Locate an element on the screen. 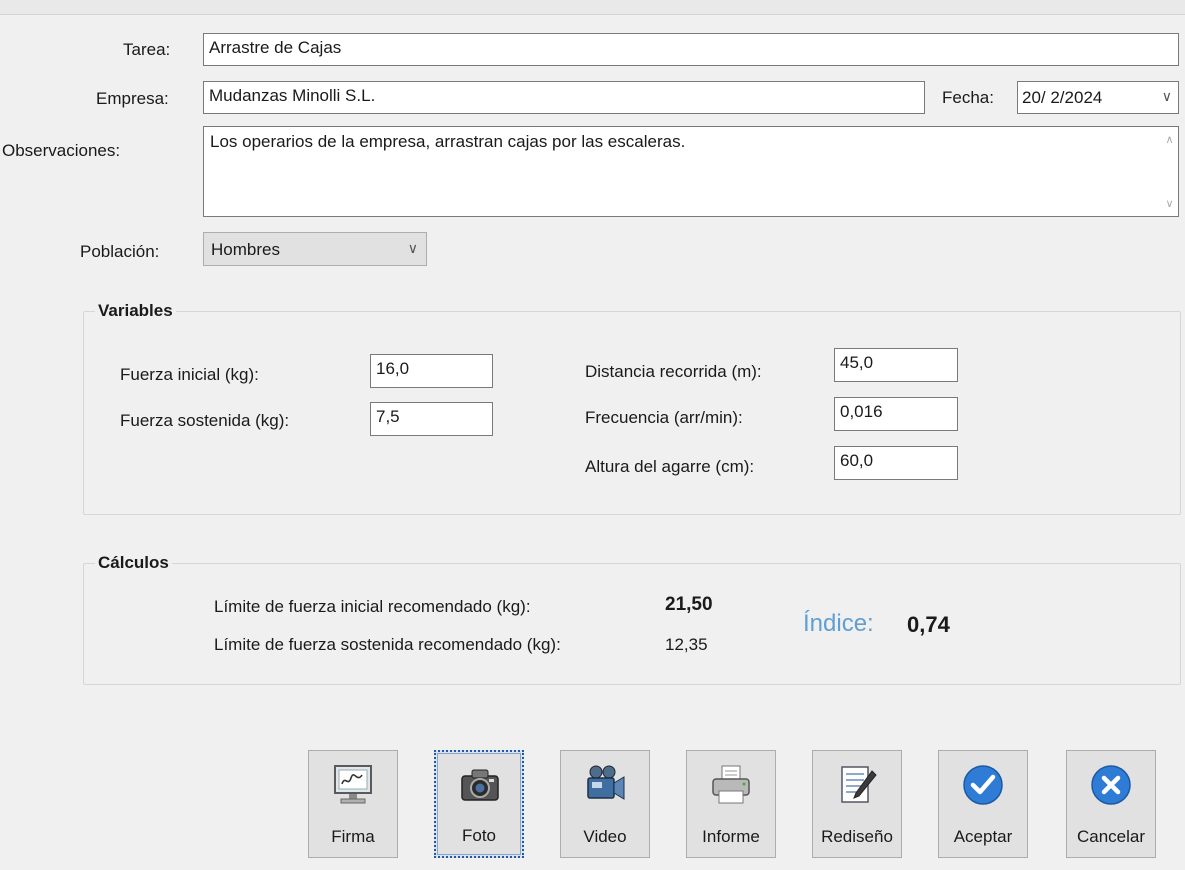 The width and height of the screenshot is (1185, 870). empresa-input: Mudanzas Minolli S.L. is located at coordinates (564, 97).